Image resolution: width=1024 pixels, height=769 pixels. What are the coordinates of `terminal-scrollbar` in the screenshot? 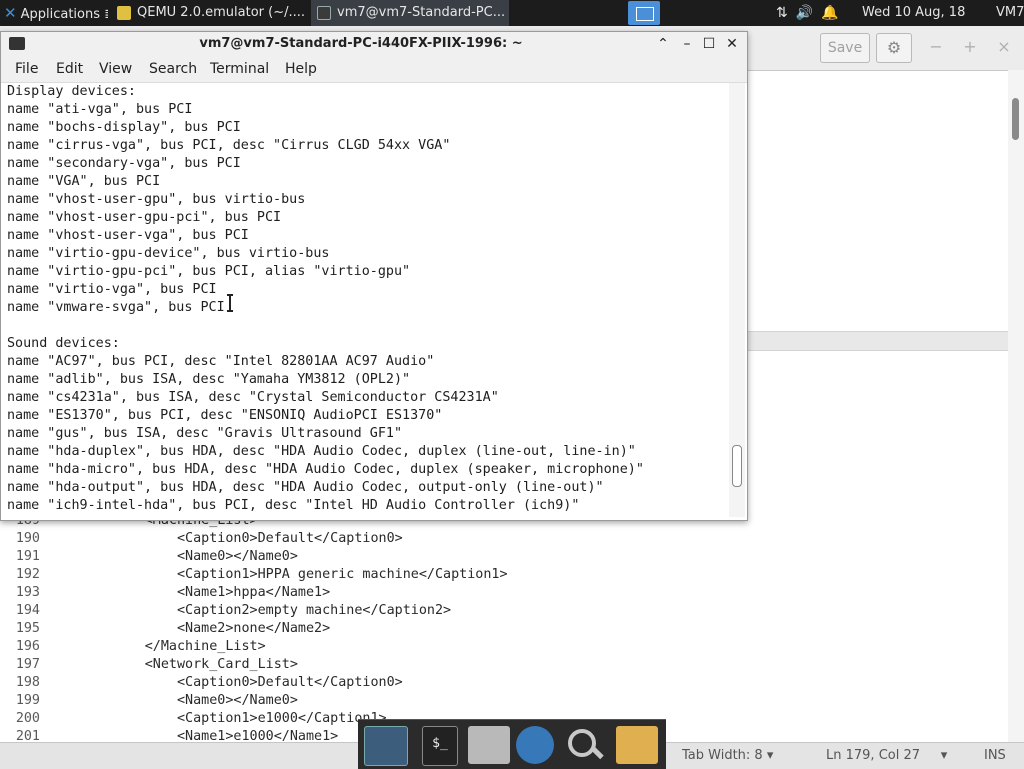 It's located at (737, 300).